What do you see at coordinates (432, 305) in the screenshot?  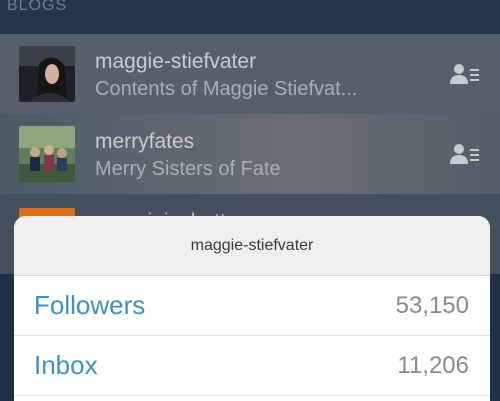 I see `sheet-item-count: 53,150` at bounding box center [432, 305].